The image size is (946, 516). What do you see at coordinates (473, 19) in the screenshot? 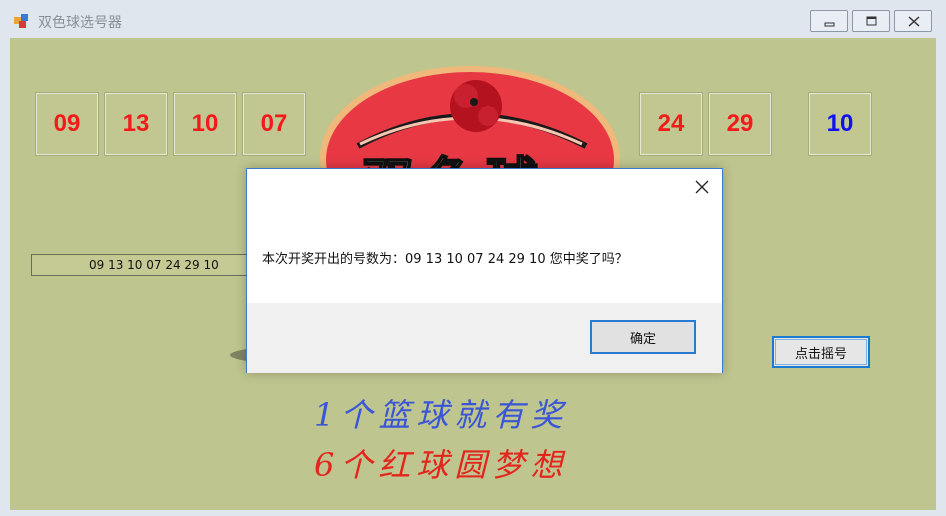
I see `title-bar: 双色球选号器` at bounding box center [473, 19].